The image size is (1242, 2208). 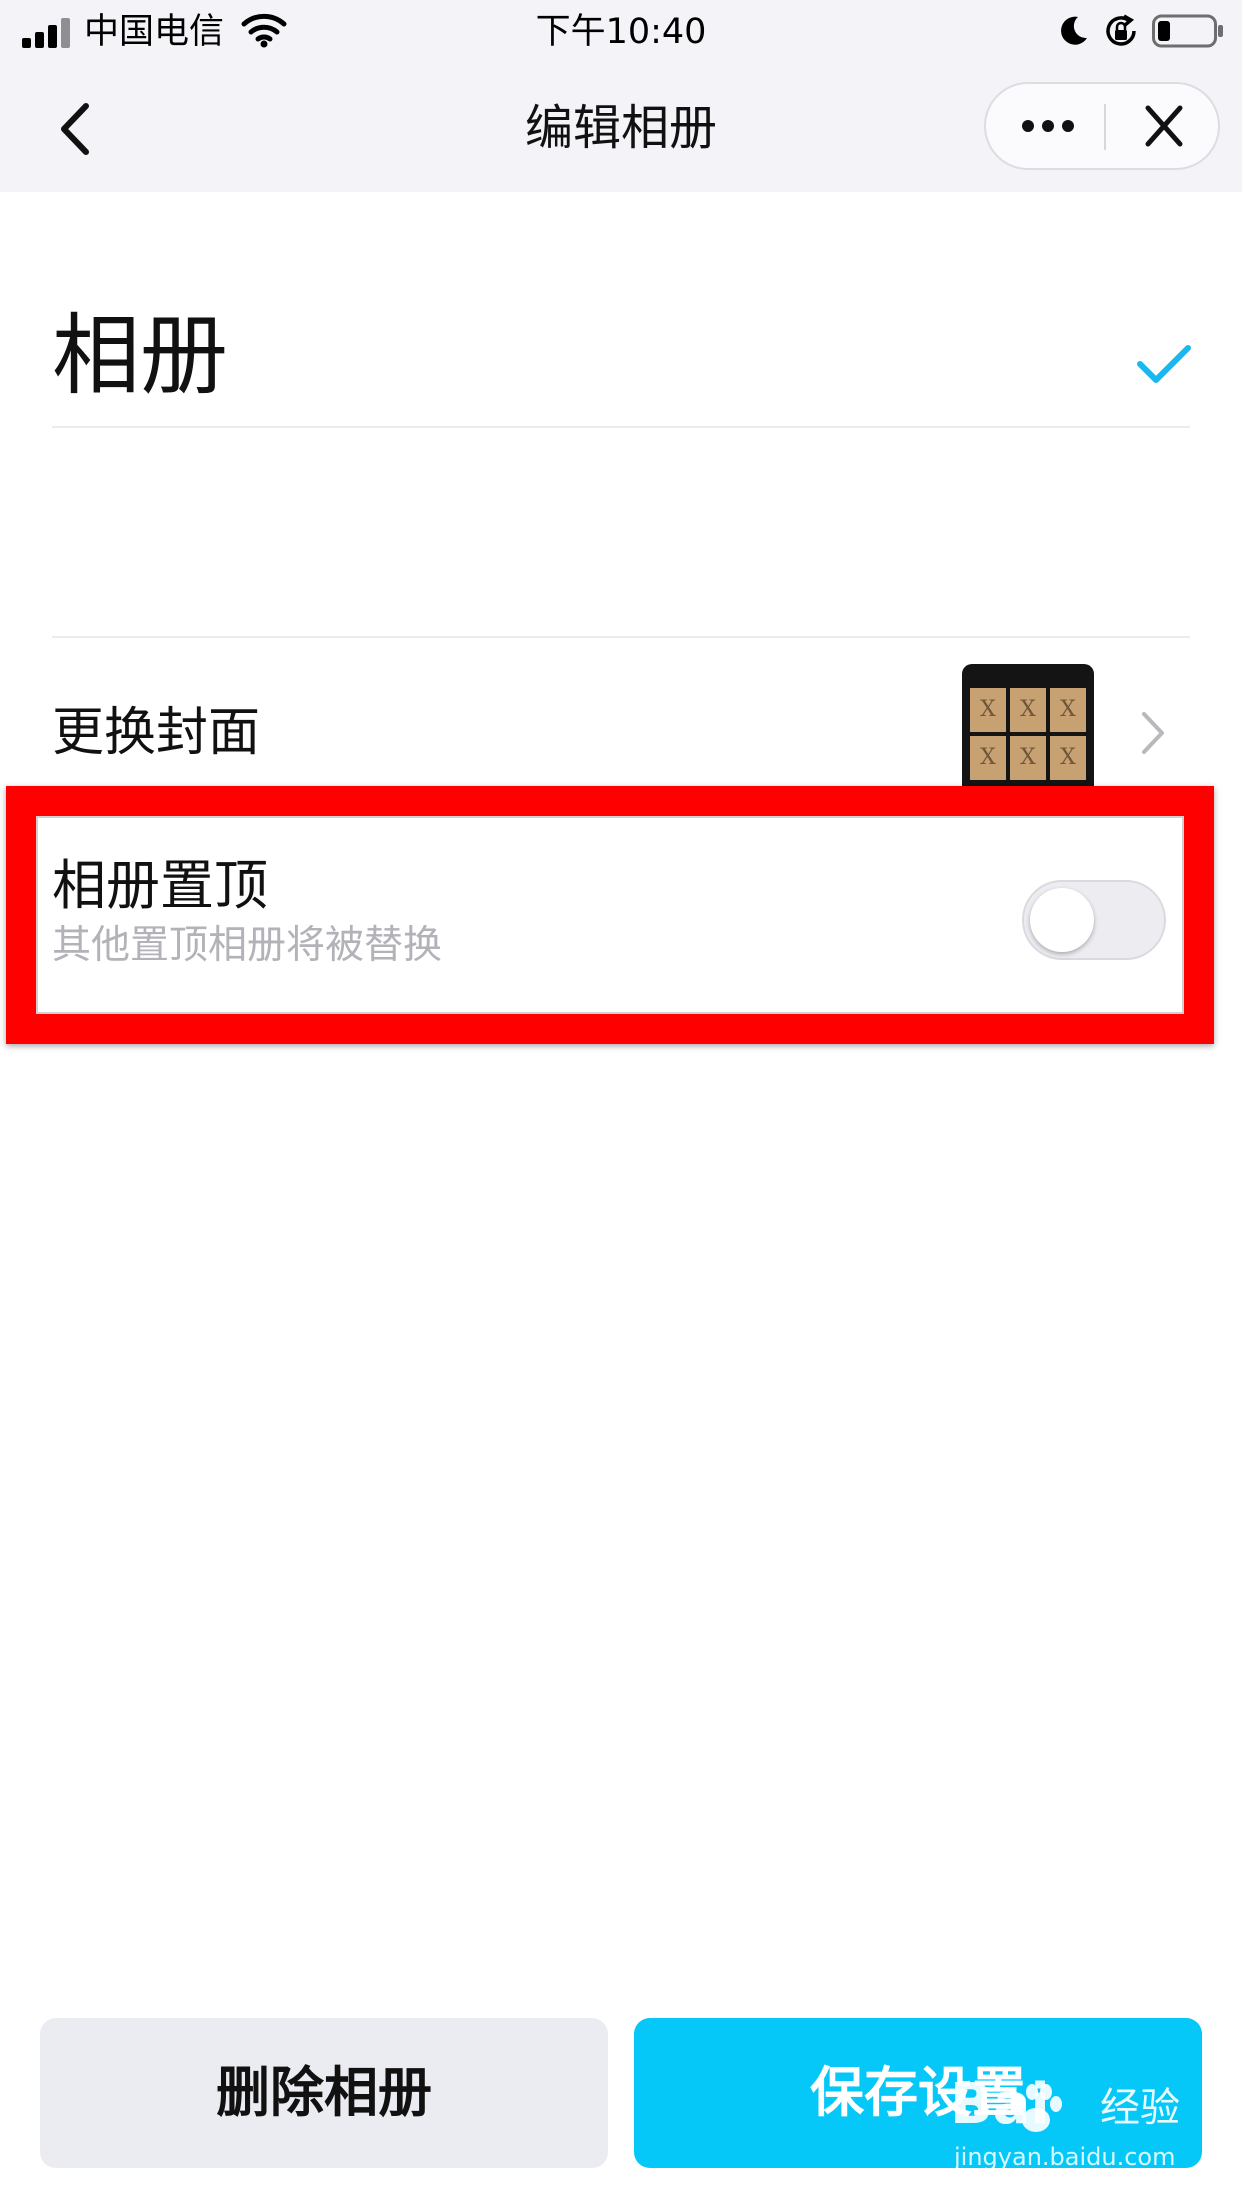 I want to click on nav-bar: 编辑相册, so click(x=621, y=128).